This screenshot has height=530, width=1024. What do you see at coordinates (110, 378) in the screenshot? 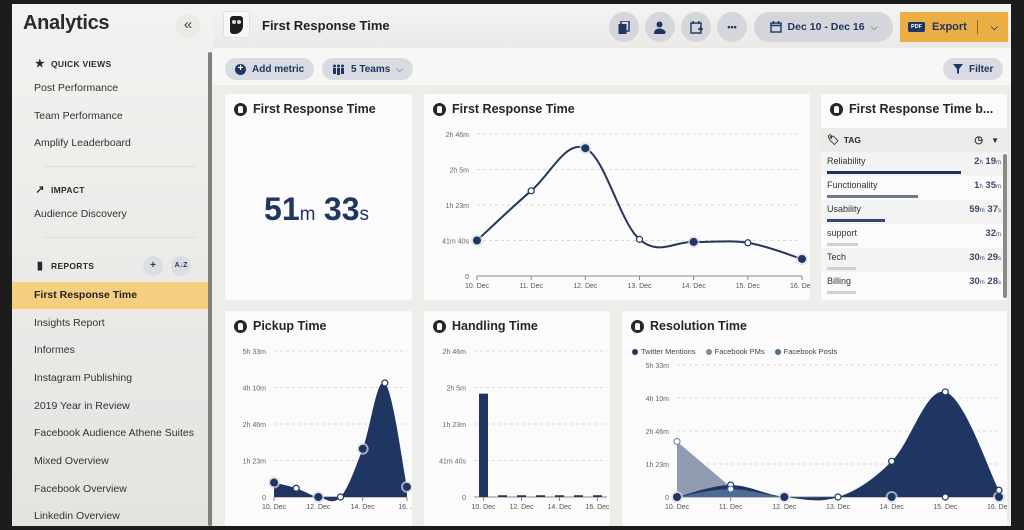
I see `sidebar-item-instagram-publishing: Instagram Publishing` at bounding box center [110, 378].